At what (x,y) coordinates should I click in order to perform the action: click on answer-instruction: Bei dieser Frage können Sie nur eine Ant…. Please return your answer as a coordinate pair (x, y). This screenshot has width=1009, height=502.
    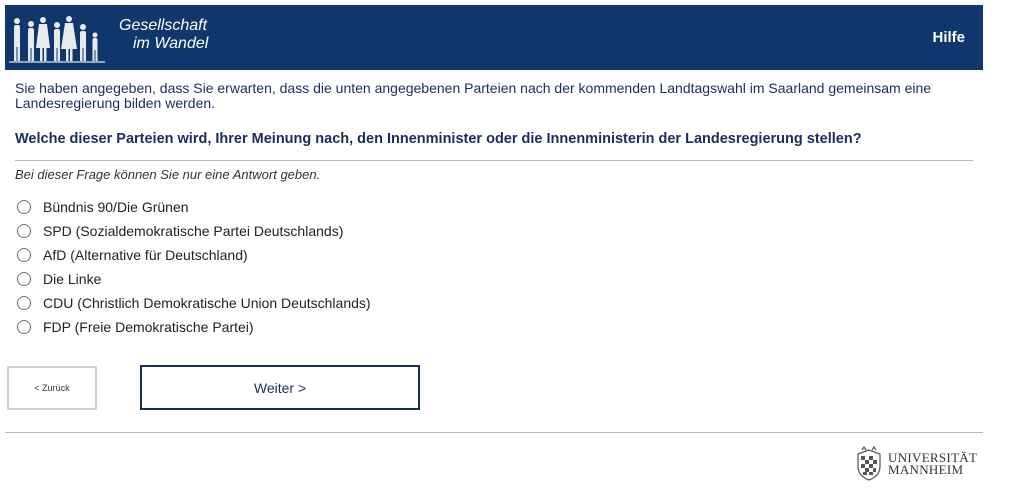
    Looking at the image, I should click on (168, 174).